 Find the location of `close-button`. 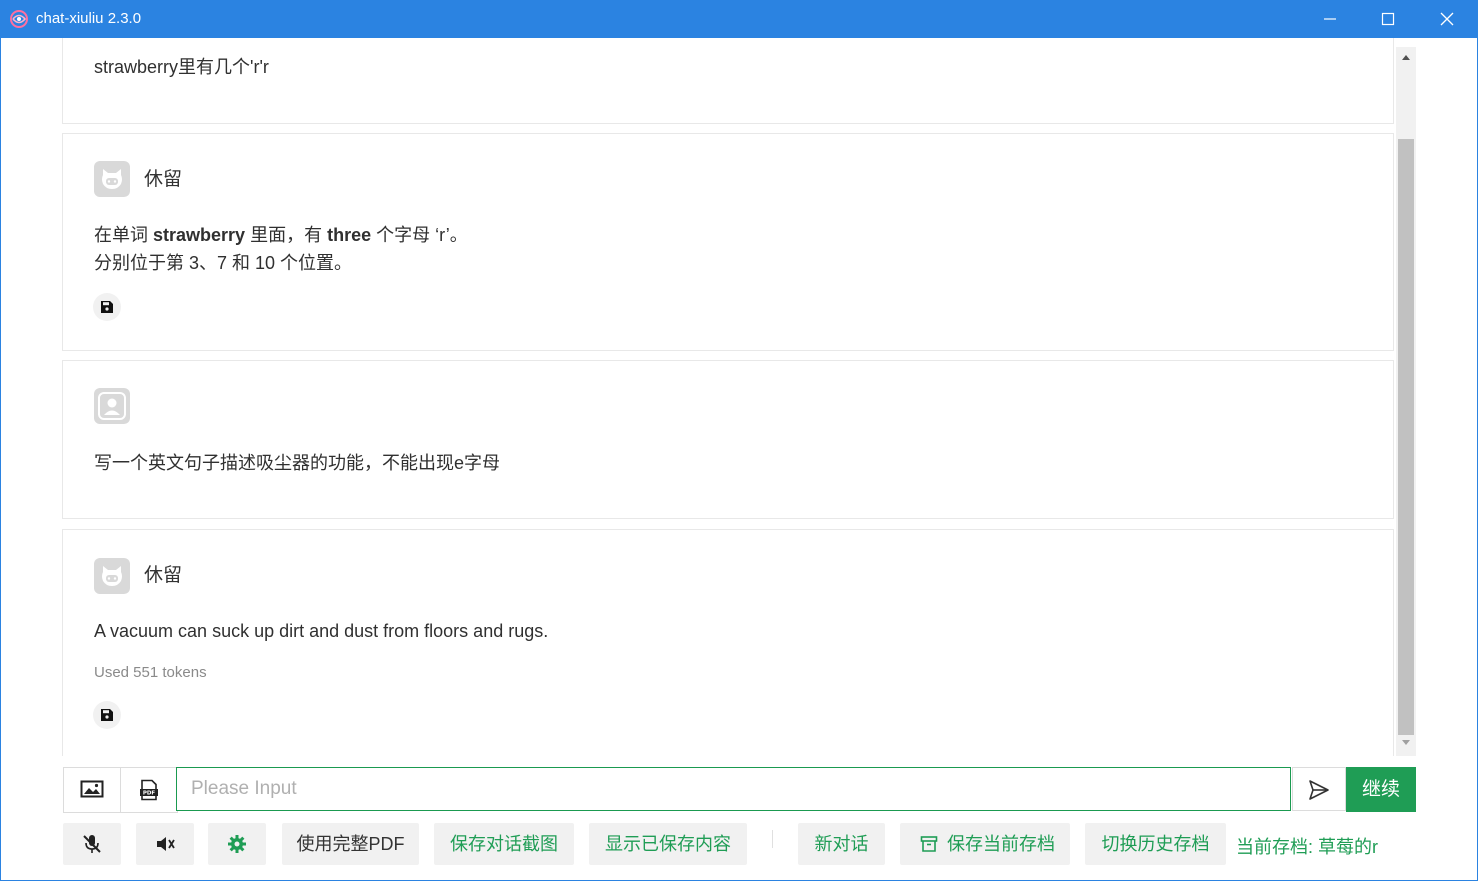

close-button is located at coordinates (1447, 19).